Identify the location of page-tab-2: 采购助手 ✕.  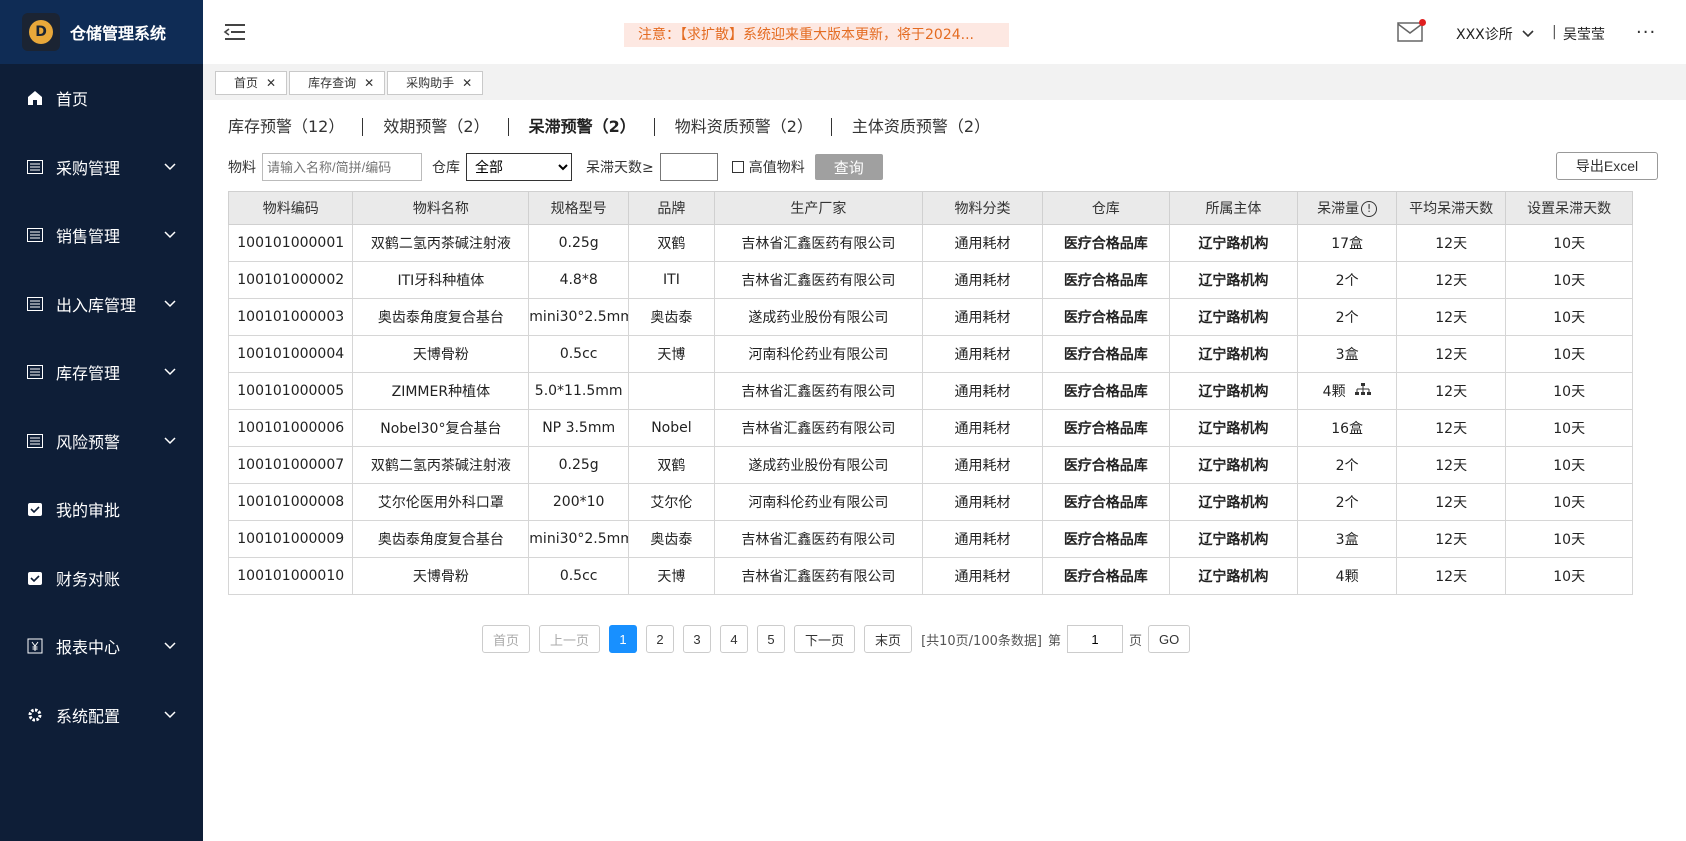
(435, 83).